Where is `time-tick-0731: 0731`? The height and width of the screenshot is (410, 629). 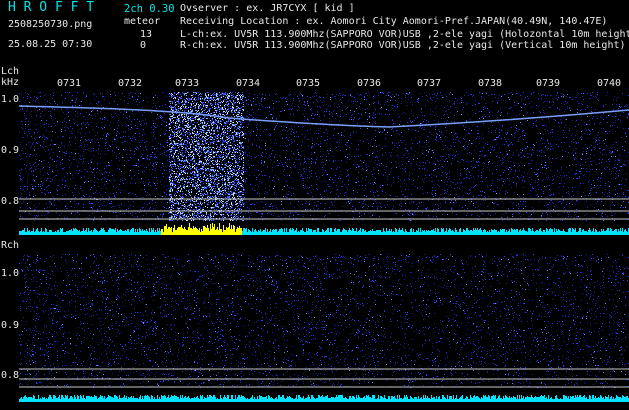
time-tick-0731: 0731 is located at coordinates (69, 83).